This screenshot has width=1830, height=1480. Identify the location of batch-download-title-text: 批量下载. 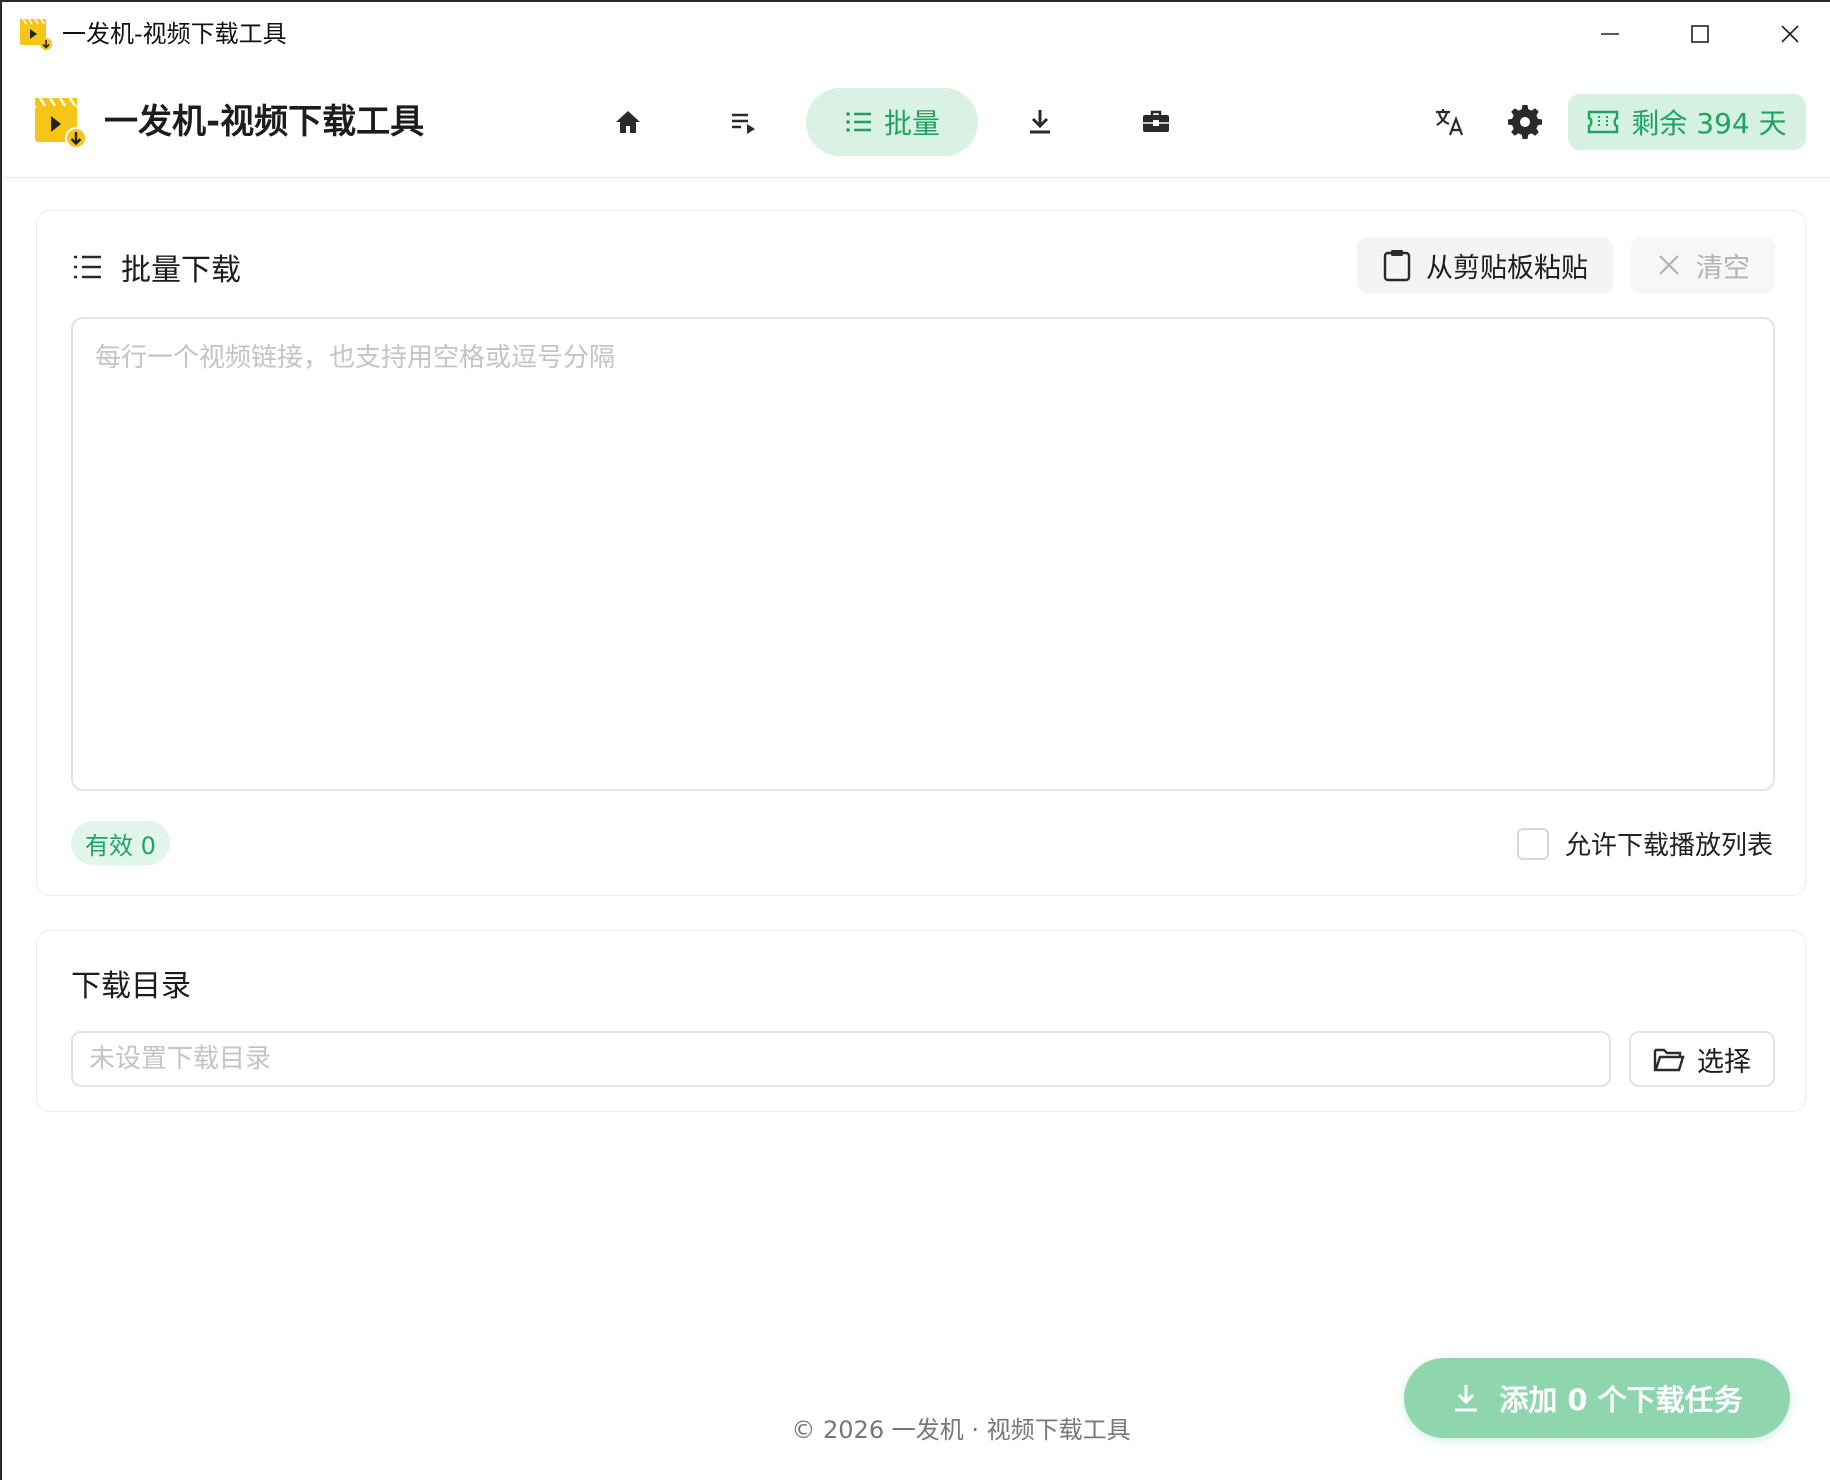
(181, 270).